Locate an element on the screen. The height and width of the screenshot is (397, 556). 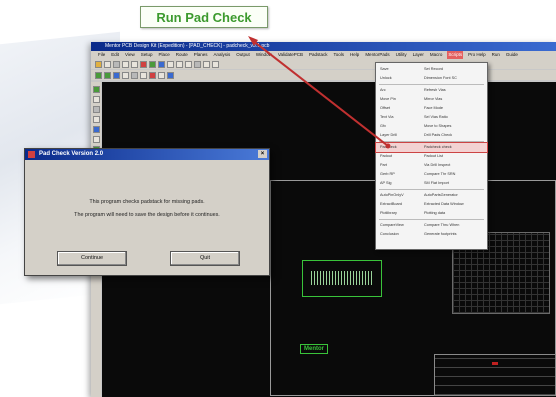
arrow-line is located at coordinates (320, 93).